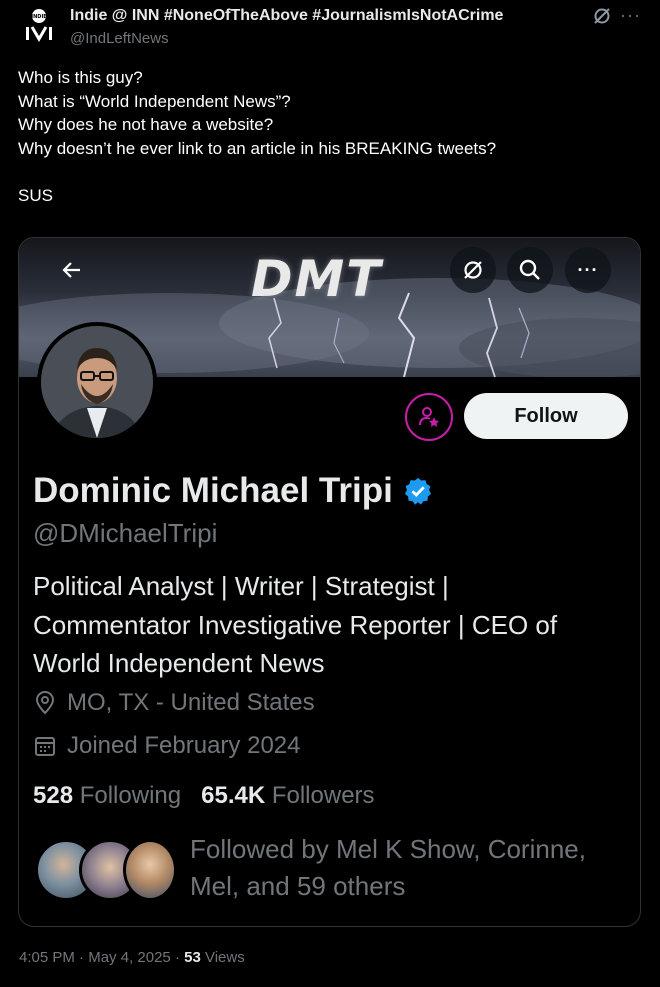 The height and width of the screenshot is (987, 660). I want to click on subscribe-icon, so click(429, 417).